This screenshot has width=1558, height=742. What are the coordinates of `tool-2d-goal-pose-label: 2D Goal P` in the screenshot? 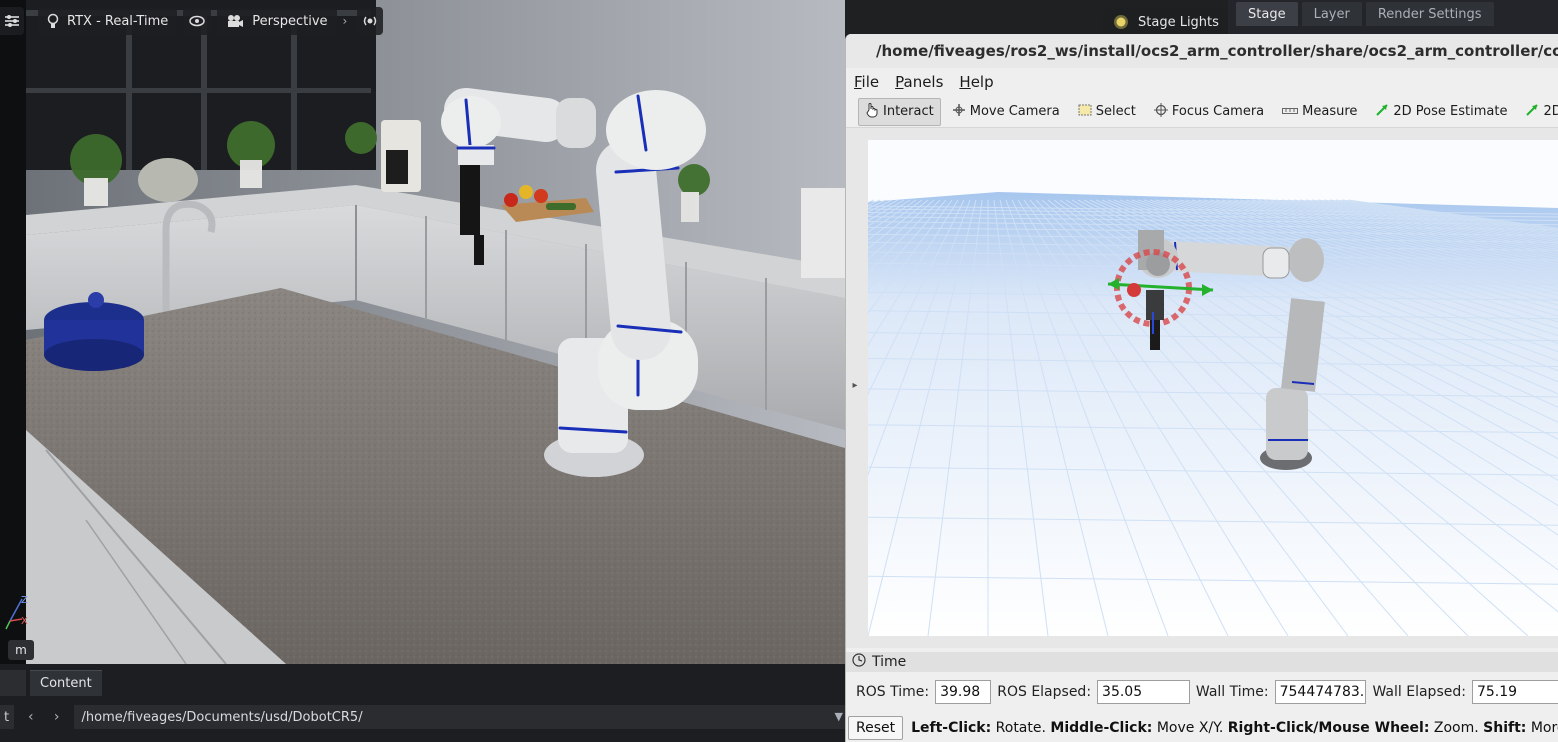 It's located at (1550, 111).